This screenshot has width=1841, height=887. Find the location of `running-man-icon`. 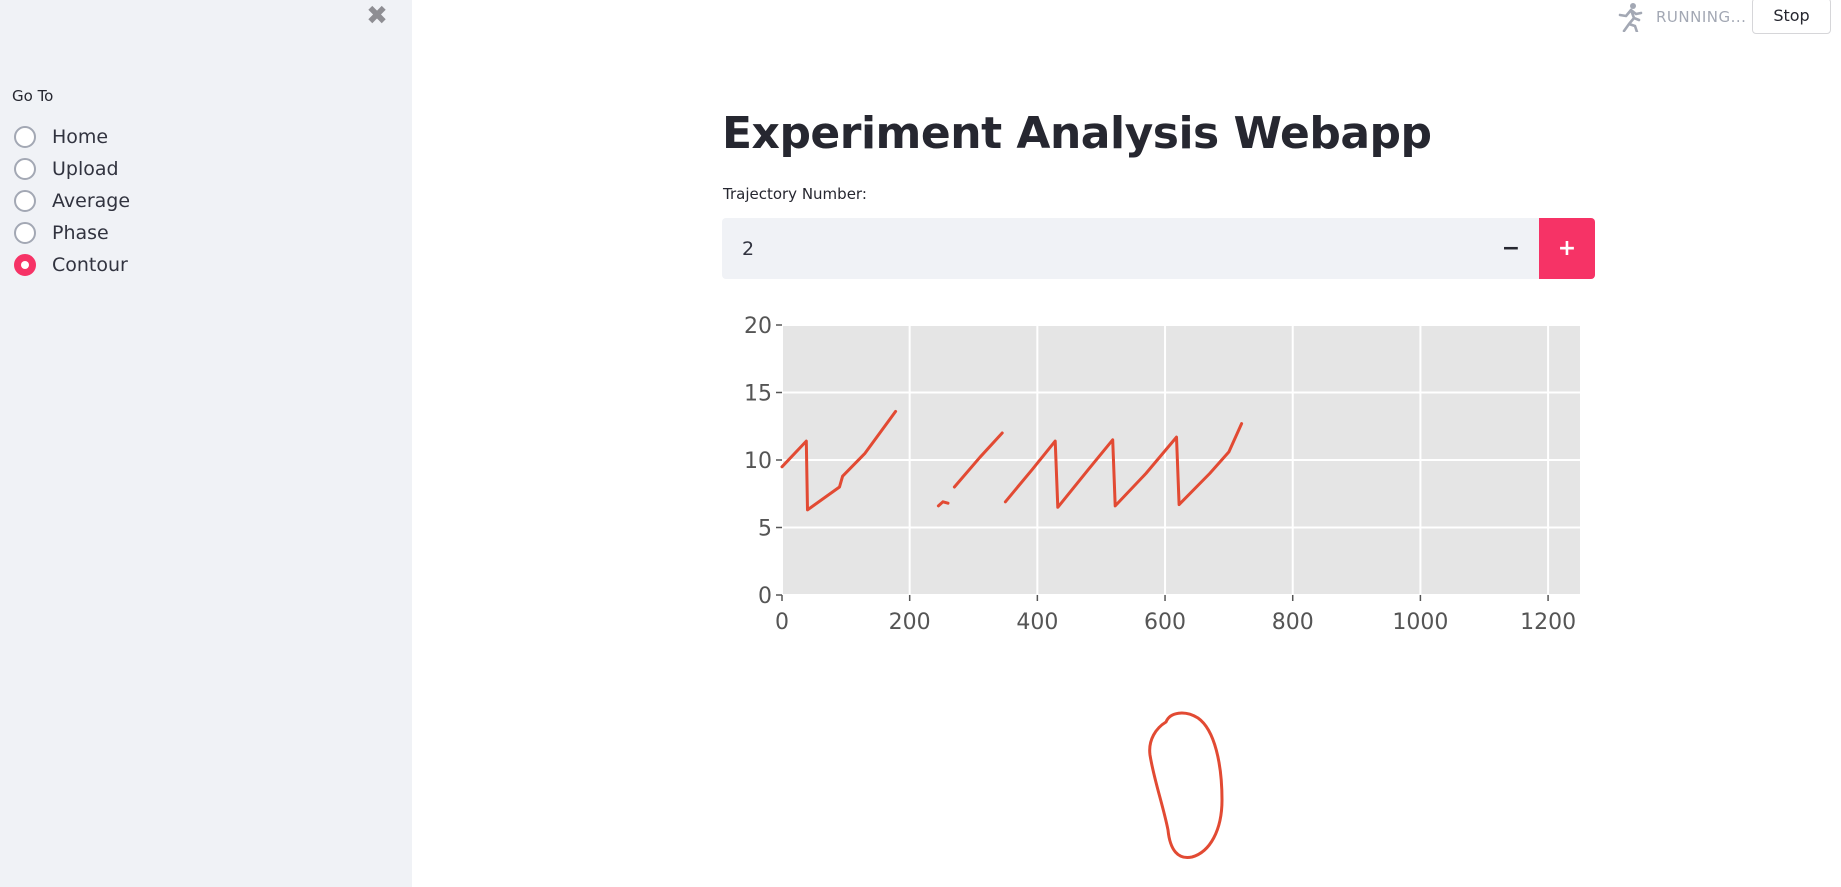

running-man-icon is located at coordinates (1630, 17).